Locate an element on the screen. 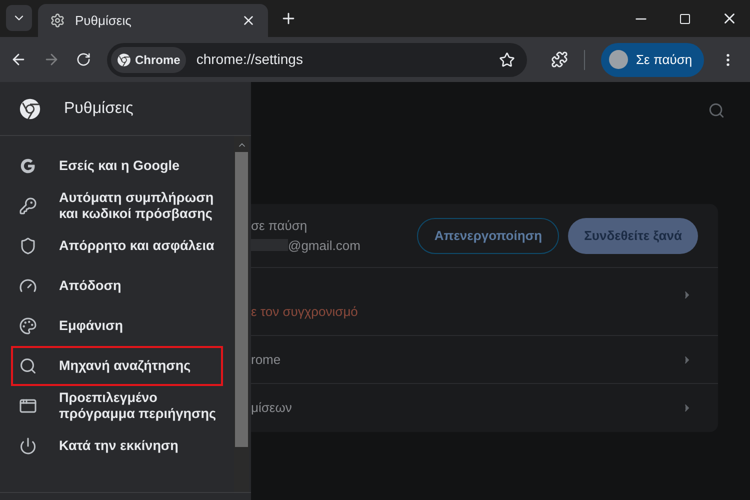  palette-icon is located at coordinates (28, 326).